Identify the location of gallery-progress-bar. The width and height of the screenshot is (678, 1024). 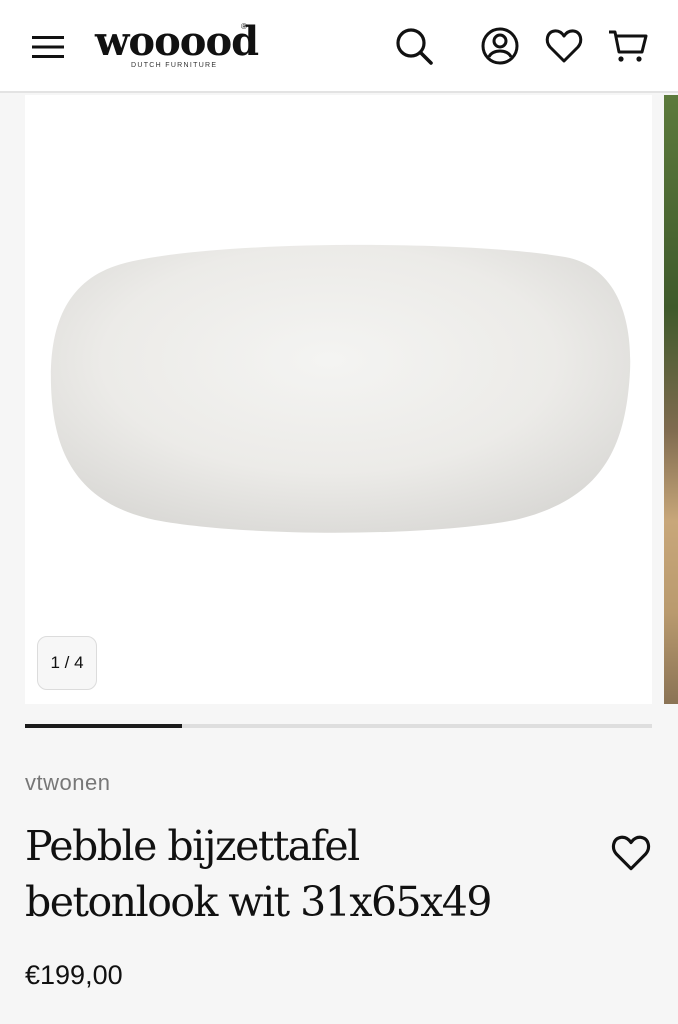
(338, 726).